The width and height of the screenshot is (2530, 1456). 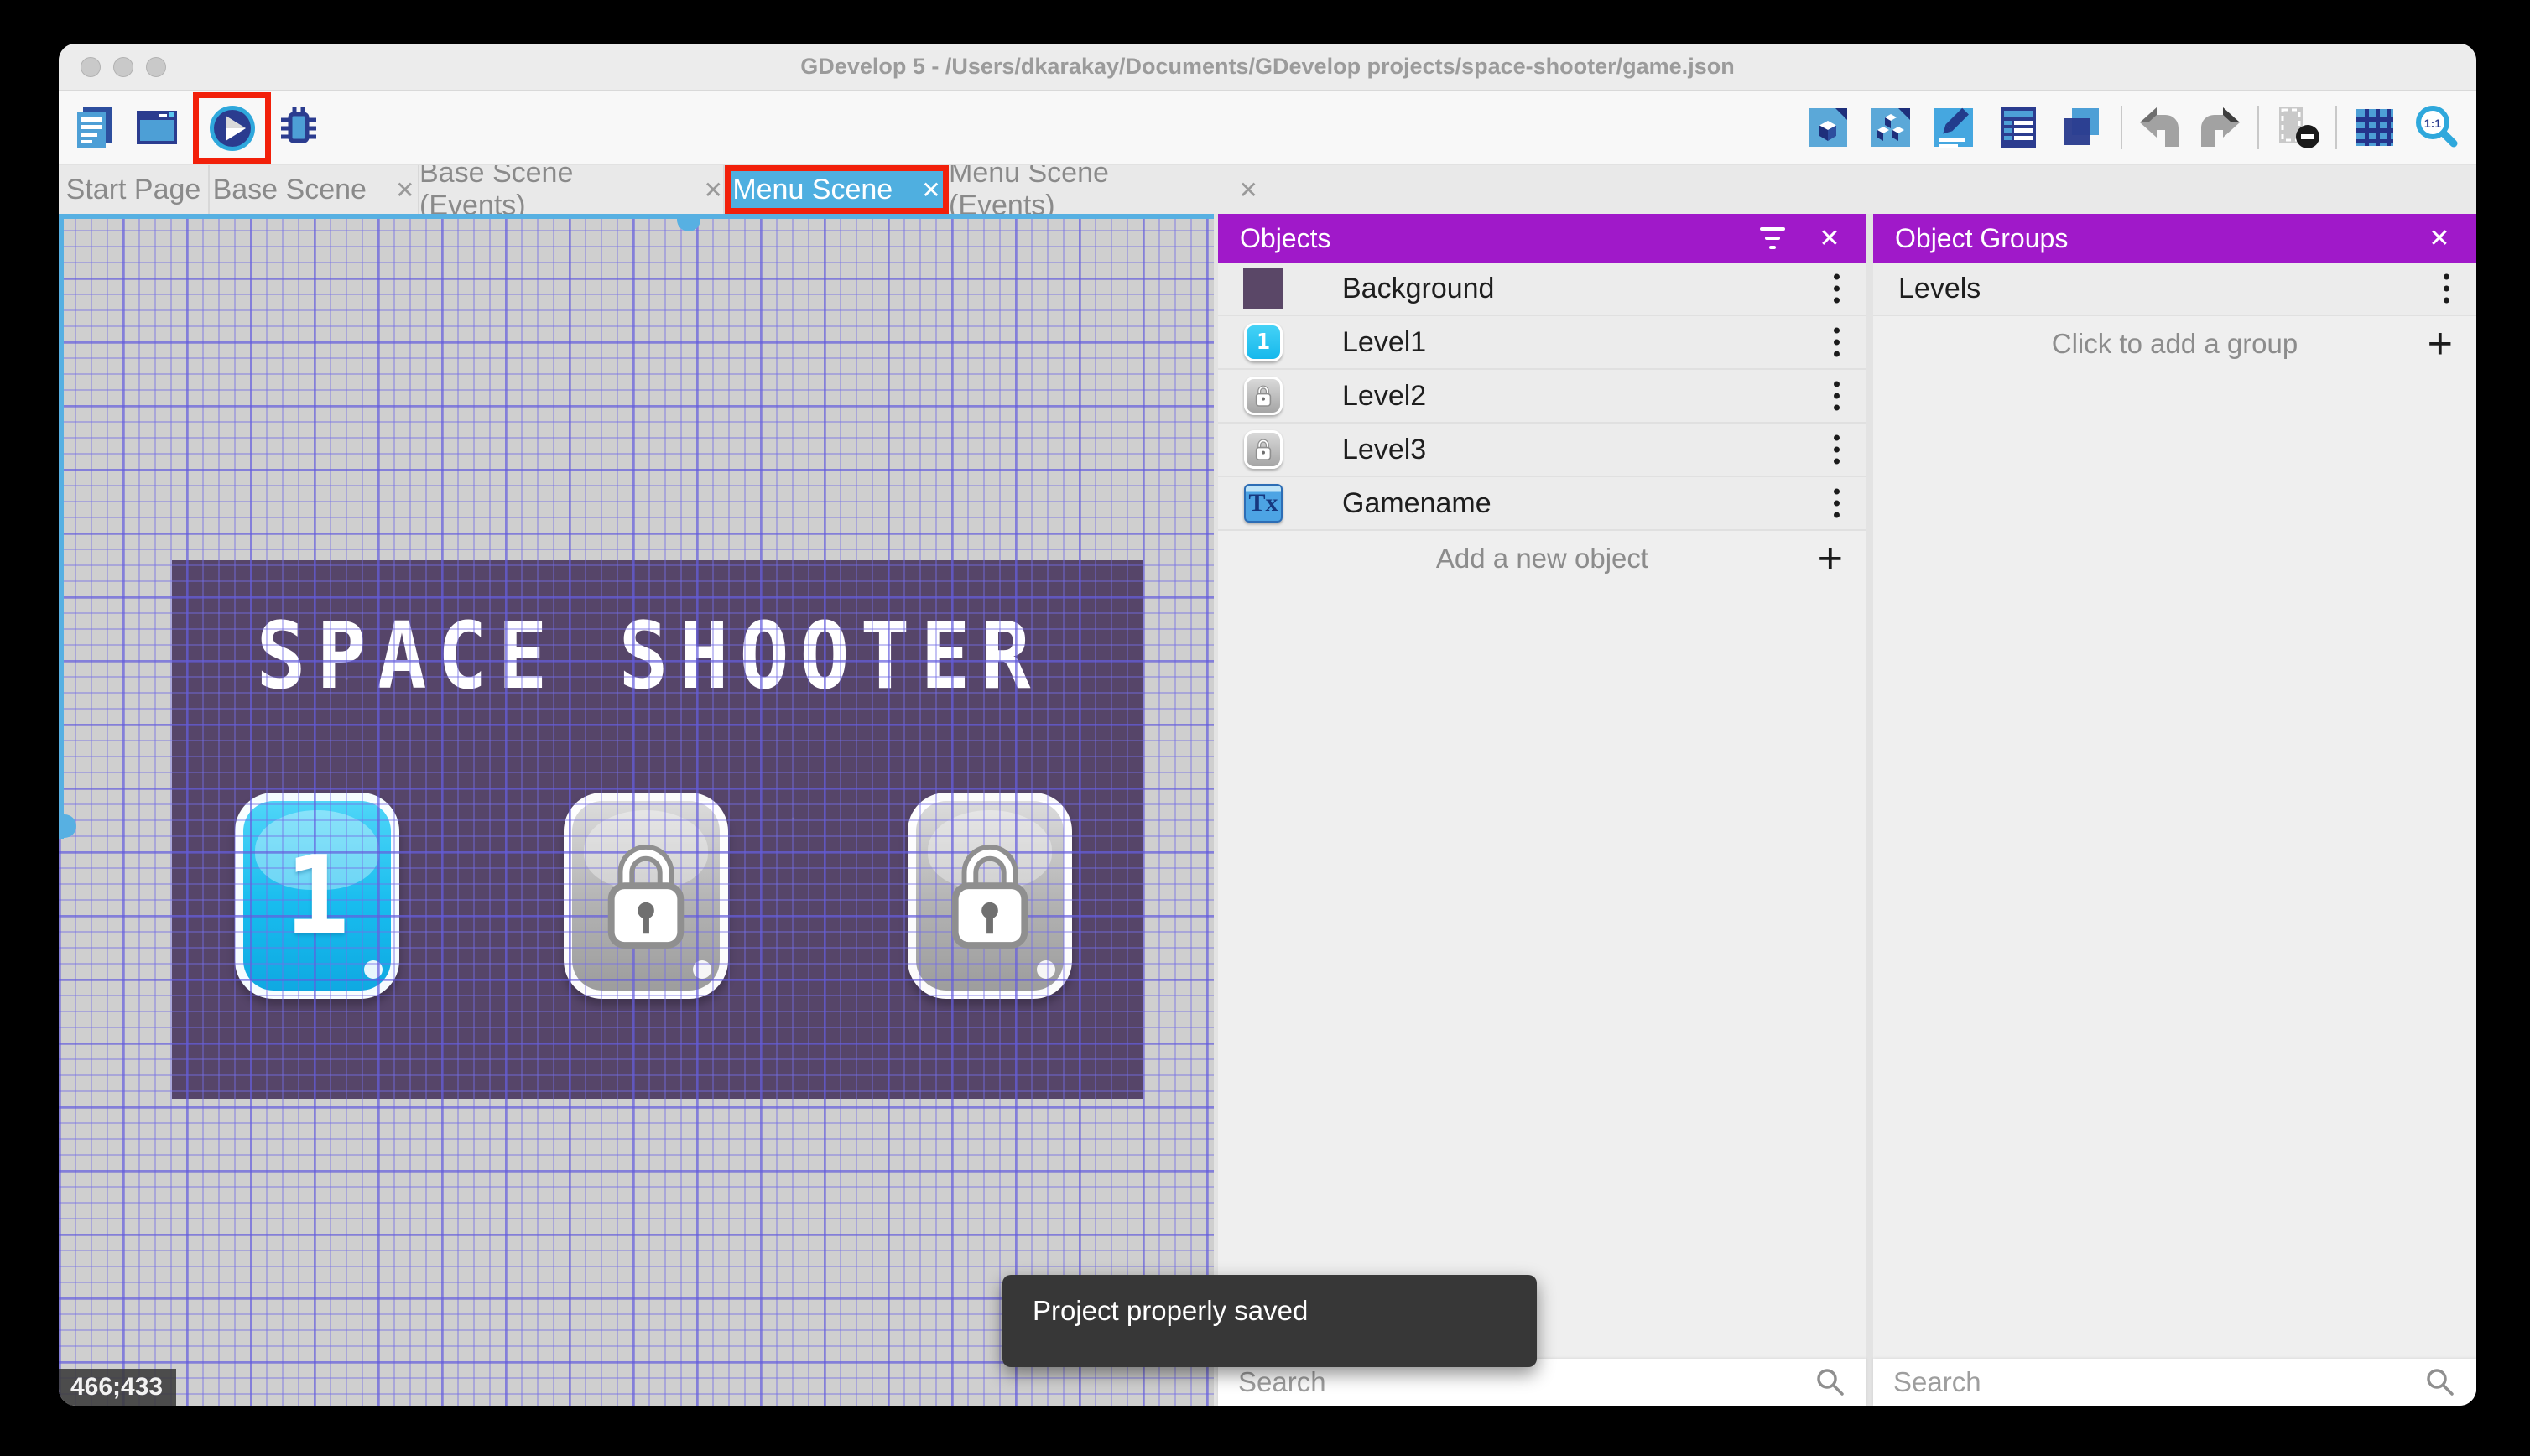 I want to click on zoom-one-to-one-icon: 1:1, so click(x=2436, y=128).